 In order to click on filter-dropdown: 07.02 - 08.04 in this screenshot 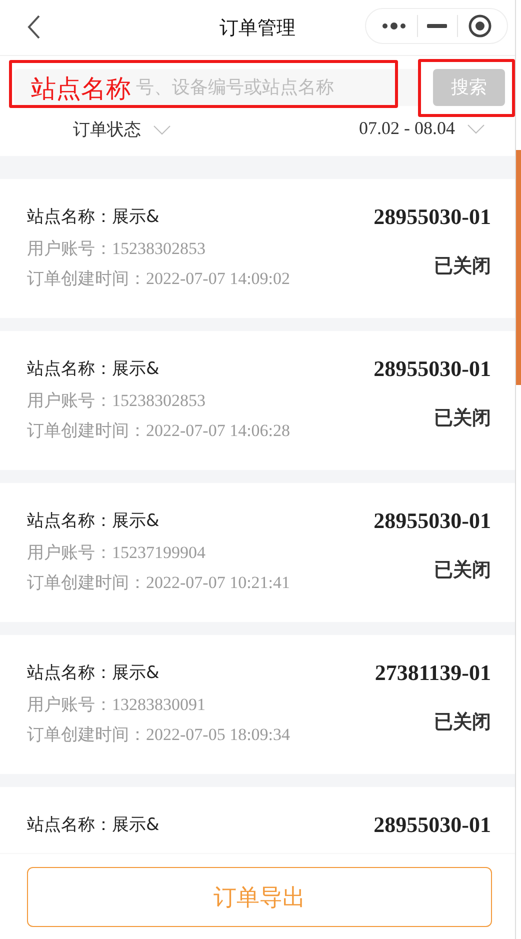, I will do `click(407, 128)`.